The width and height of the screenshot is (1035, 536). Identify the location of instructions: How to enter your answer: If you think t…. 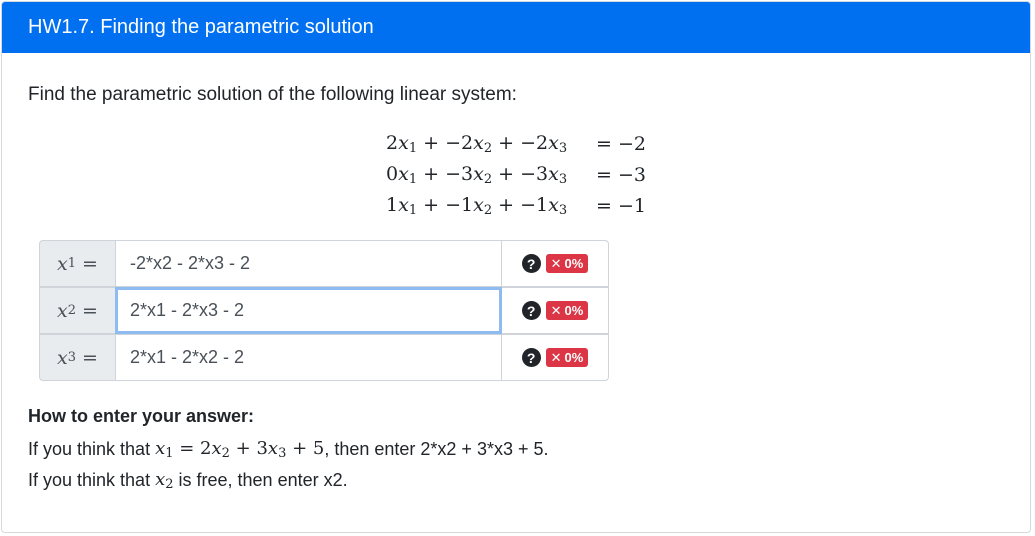
(288, 451).